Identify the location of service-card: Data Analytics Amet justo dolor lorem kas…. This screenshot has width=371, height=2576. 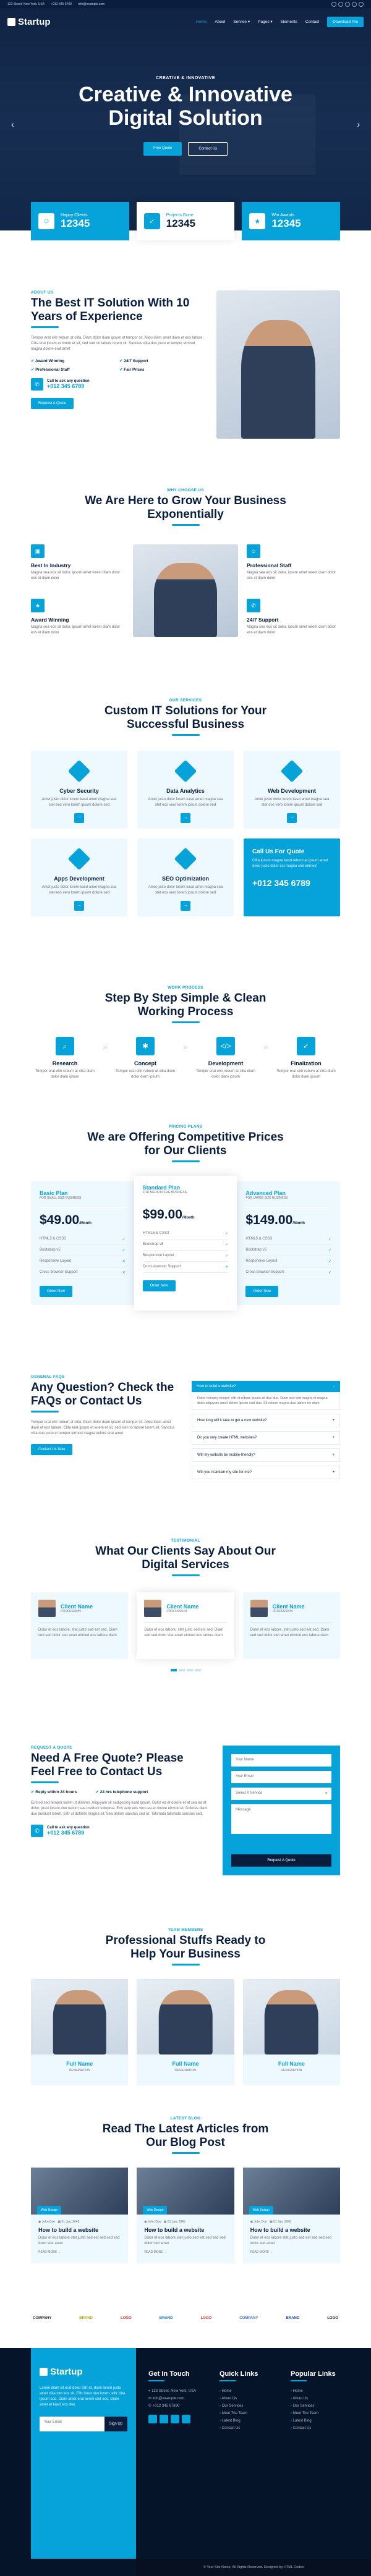
(185, 790).